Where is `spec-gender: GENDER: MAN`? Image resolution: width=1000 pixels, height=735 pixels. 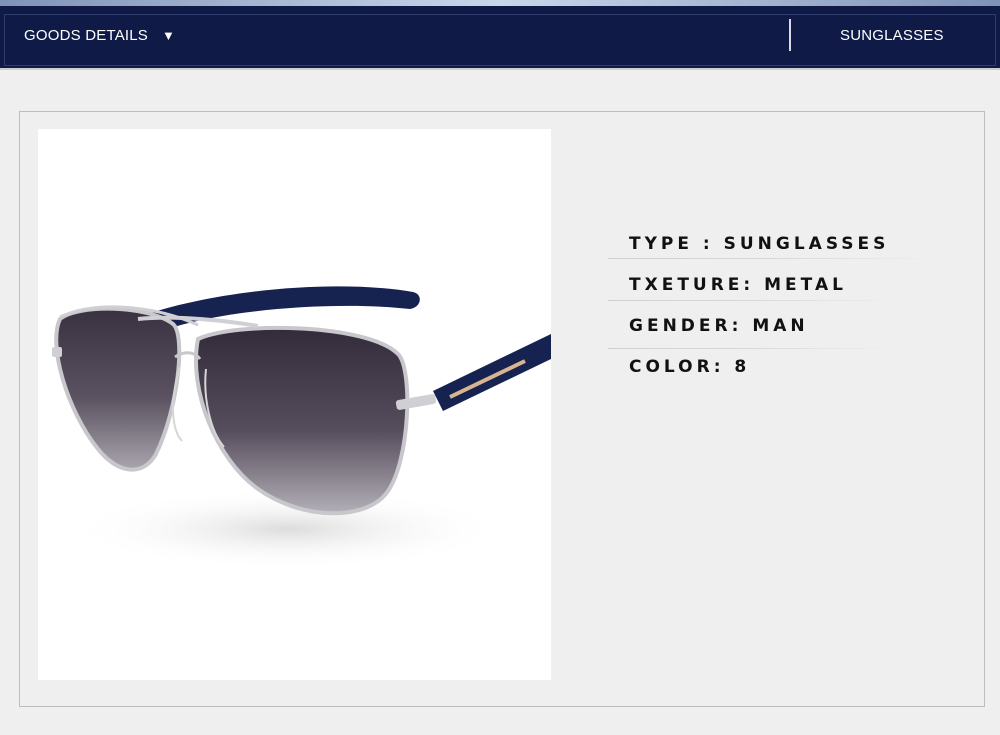
spec-gender: GENDER: MAN is located at coordinates (719, 326).